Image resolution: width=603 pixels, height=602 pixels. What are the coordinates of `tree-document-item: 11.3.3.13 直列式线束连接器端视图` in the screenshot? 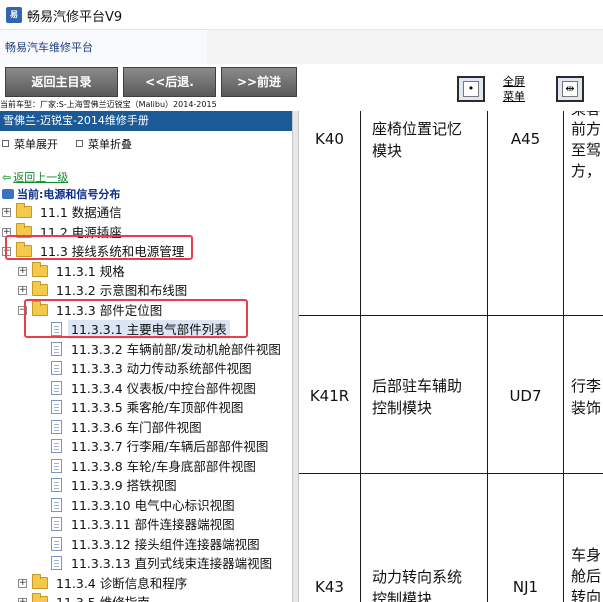 It's located at (146, 563).